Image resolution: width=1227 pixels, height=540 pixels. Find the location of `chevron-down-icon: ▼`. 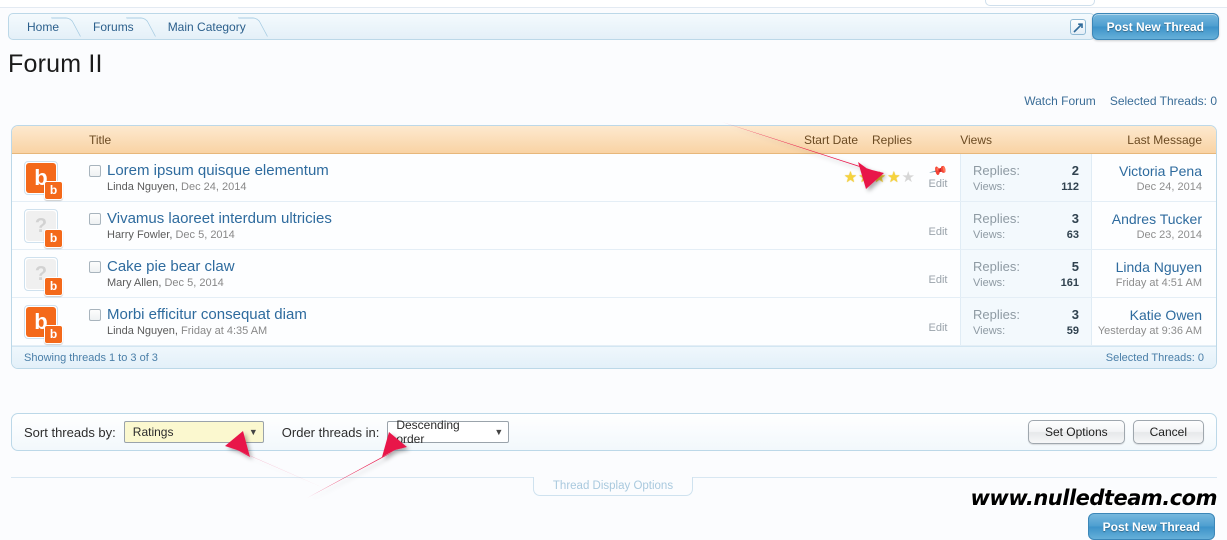

chevron-down-icon: ▼ is located at coordinates (253, 432).